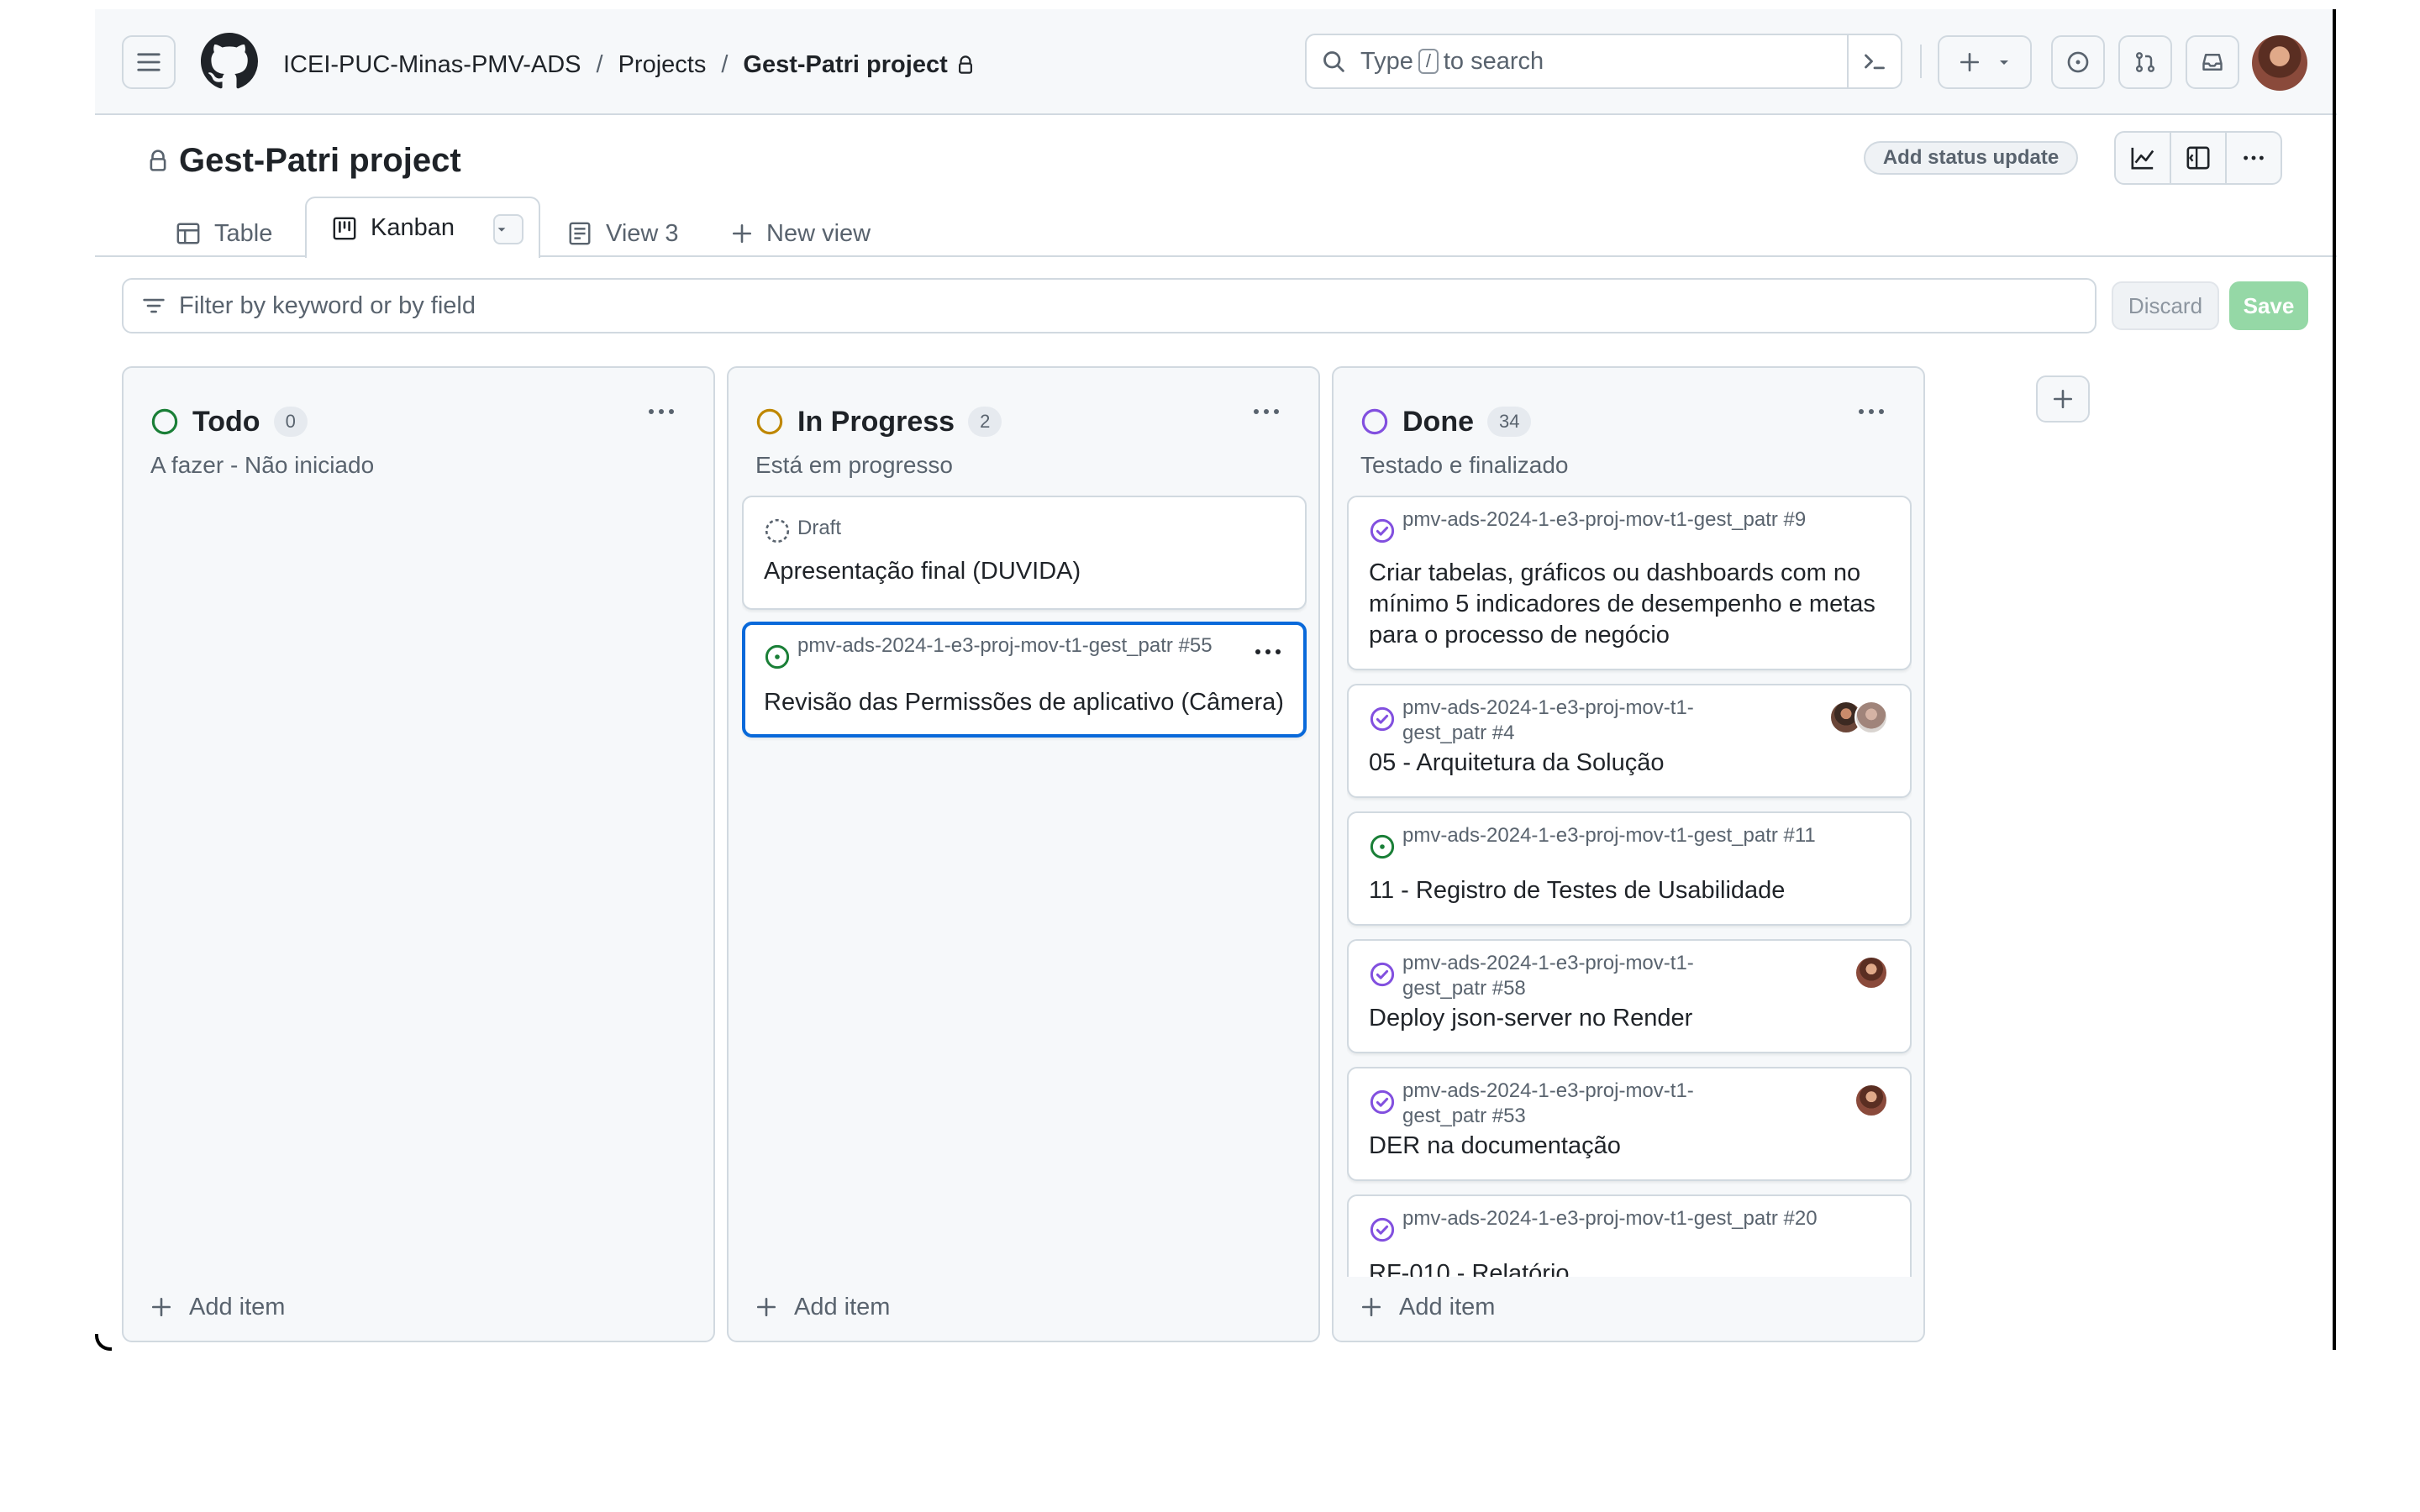 The height and width of the screenshot is (1512, 2420). I want to click on new-view-label: New view, so click(818, 233).